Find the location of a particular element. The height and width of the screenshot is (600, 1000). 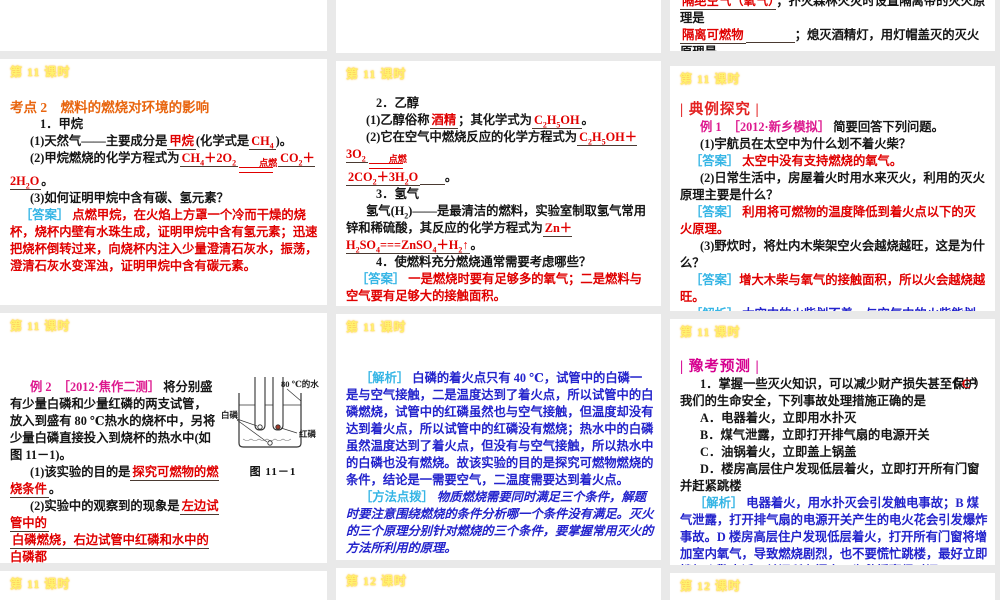

text-line: 隔绝空气（氧气） ；扑灭森林火灾时设置隔离带的灭火原理是 is located at coordinates (834, 13).